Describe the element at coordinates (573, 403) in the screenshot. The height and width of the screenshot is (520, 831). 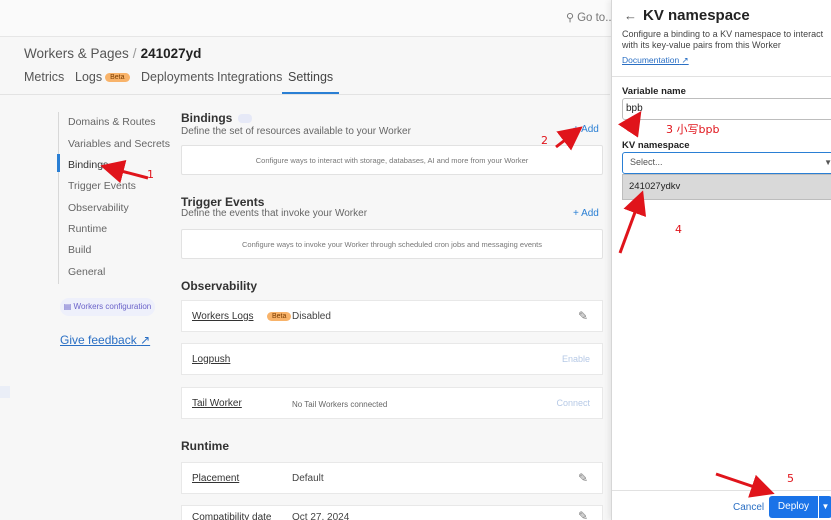
I see `tail-worker-connect-button: Connect` at that location.